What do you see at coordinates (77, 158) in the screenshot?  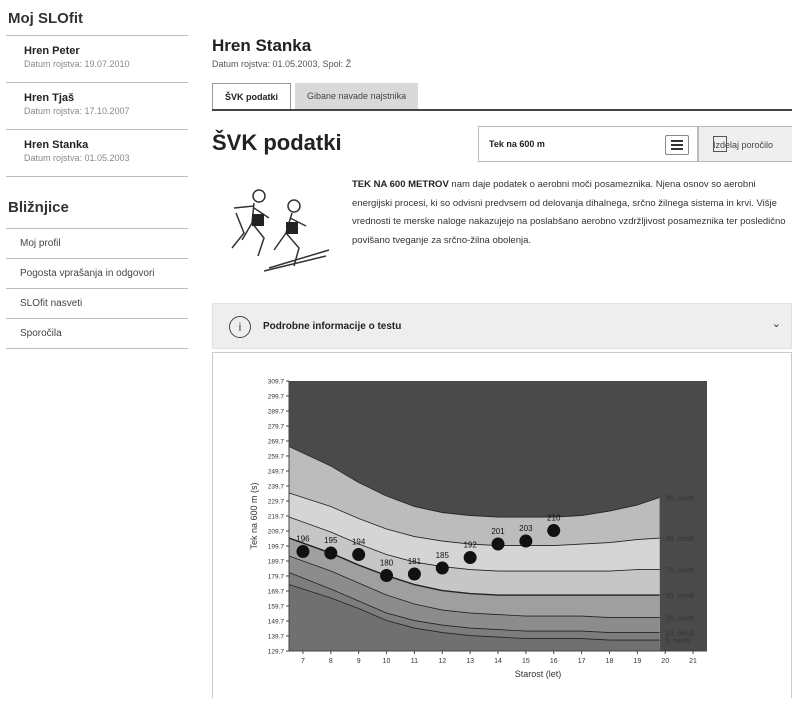 I see `athlete-dob: Datum rojstva: 01.05.2003` at bounding box center [77, 158].